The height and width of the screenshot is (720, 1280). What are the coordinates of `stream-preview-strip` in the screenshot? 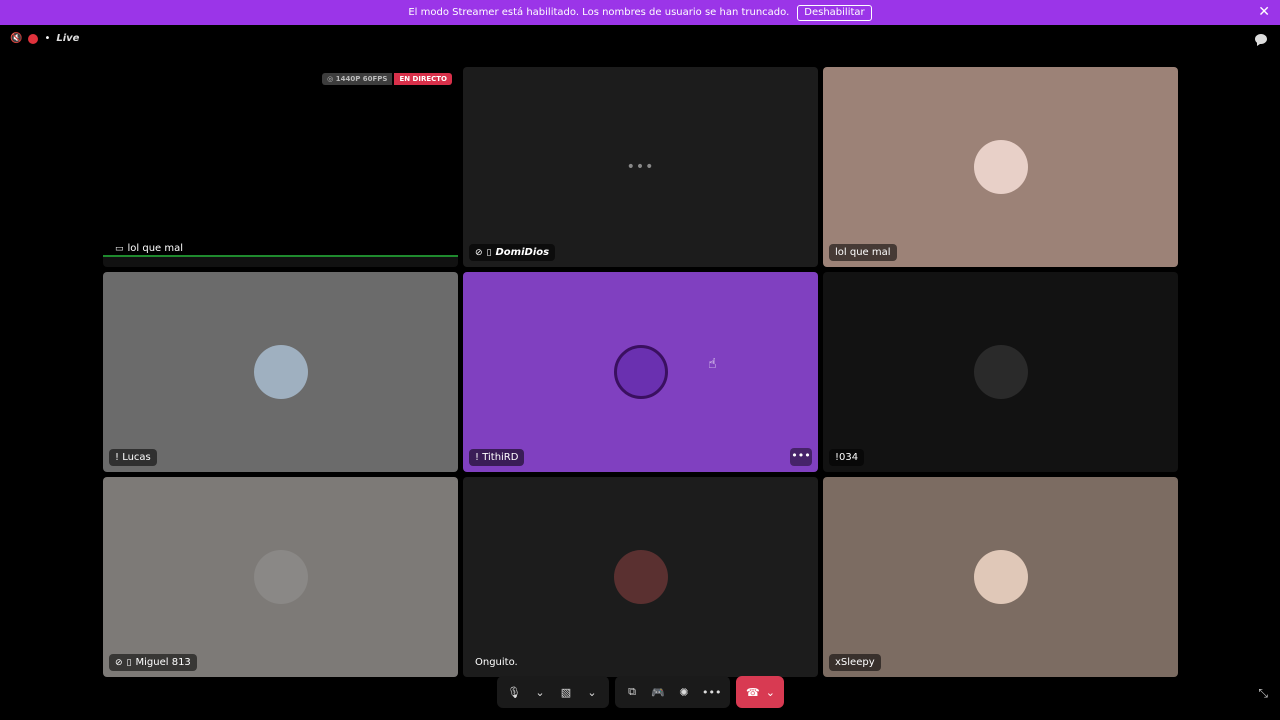 It's located at (280, 261).